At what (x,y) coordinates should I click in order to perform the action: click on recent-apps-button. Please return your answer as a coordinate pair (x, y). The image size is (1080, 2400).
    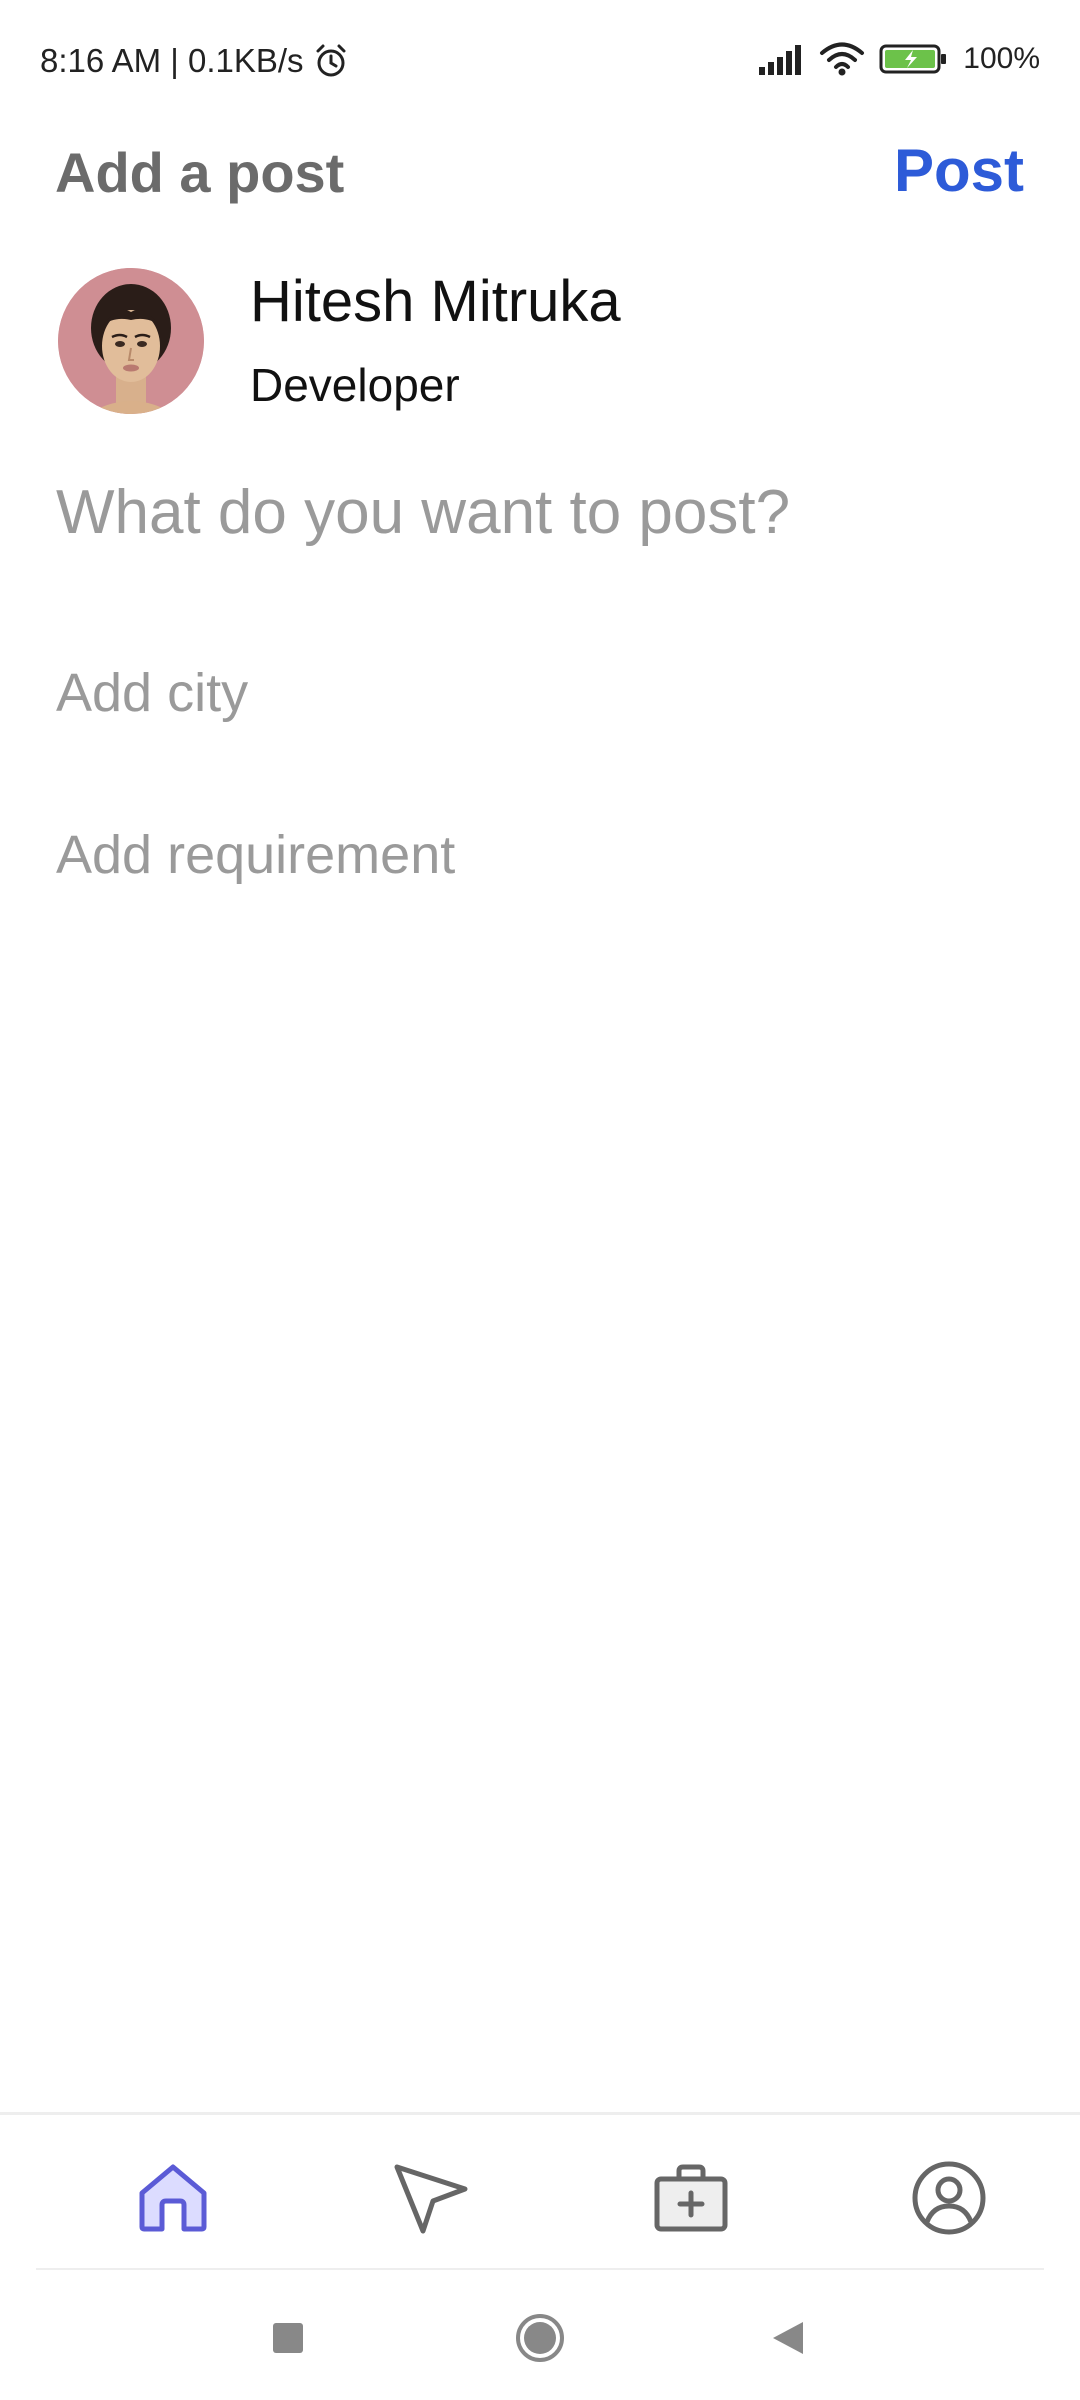
    Looking at the image, I should click on (288, 2340).